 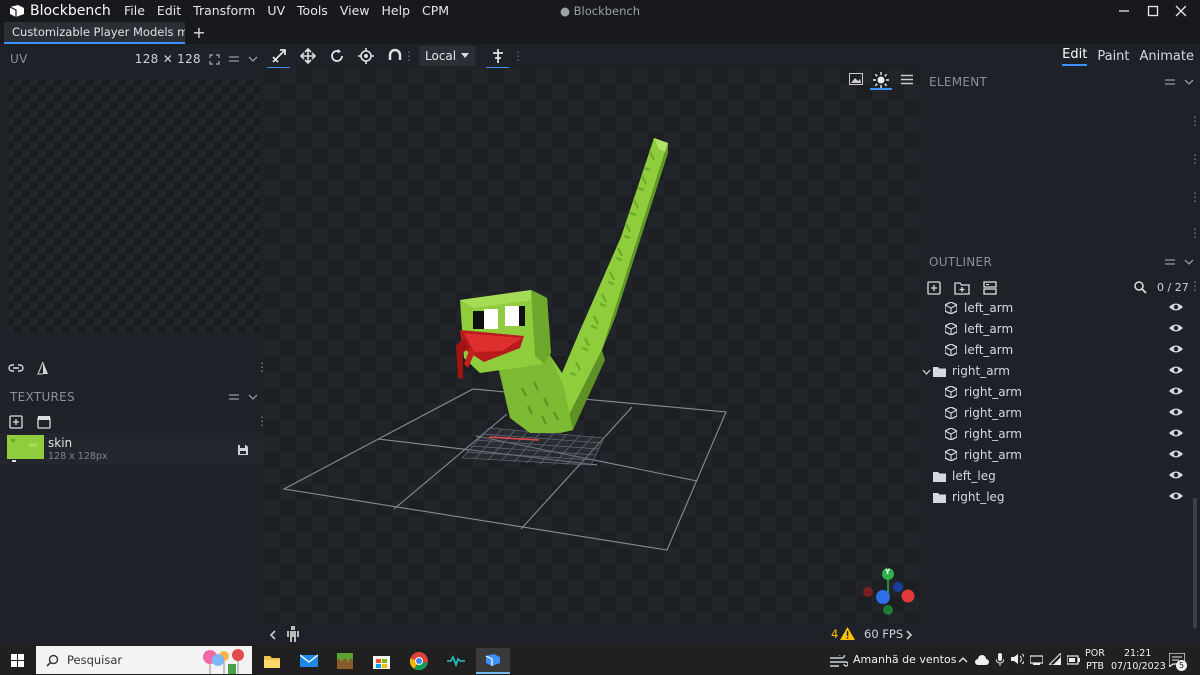 I want to click on taskbar-file-explorer, so click(x=272, y=661).